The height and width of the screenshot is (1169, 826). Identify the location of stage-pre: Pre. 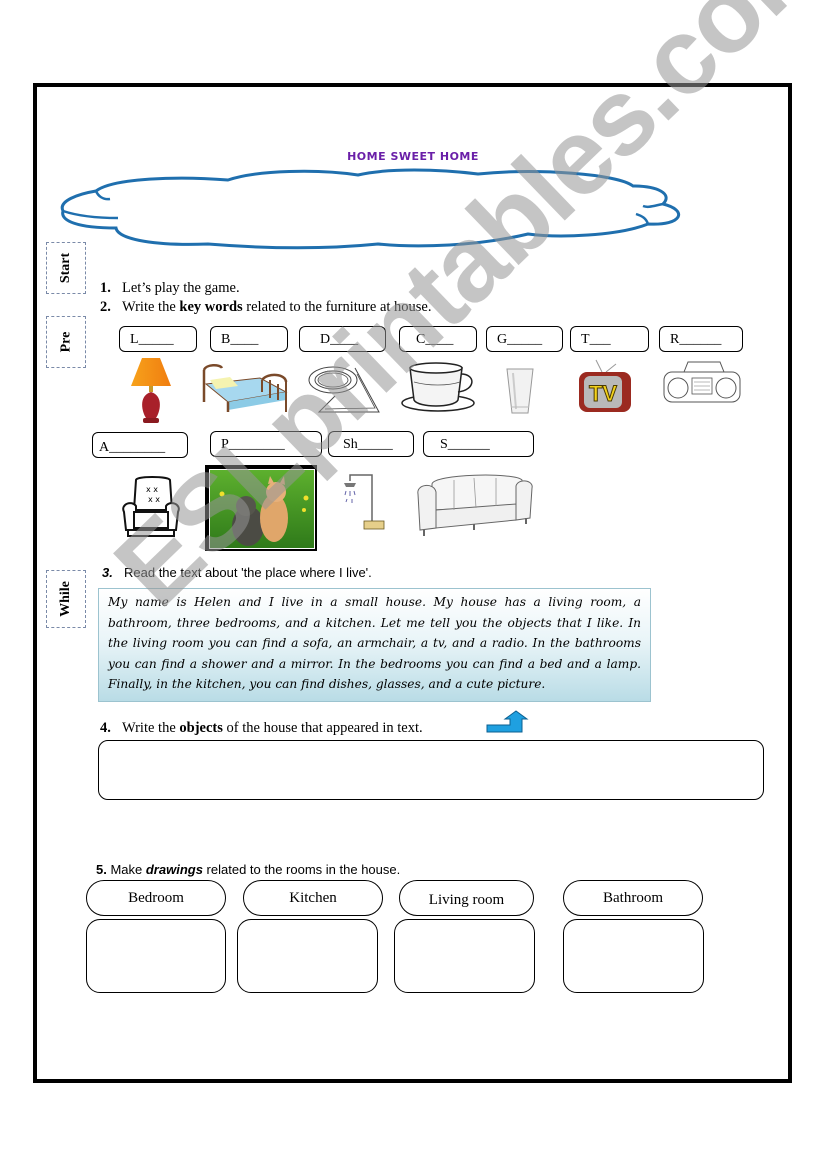
(66, 342).